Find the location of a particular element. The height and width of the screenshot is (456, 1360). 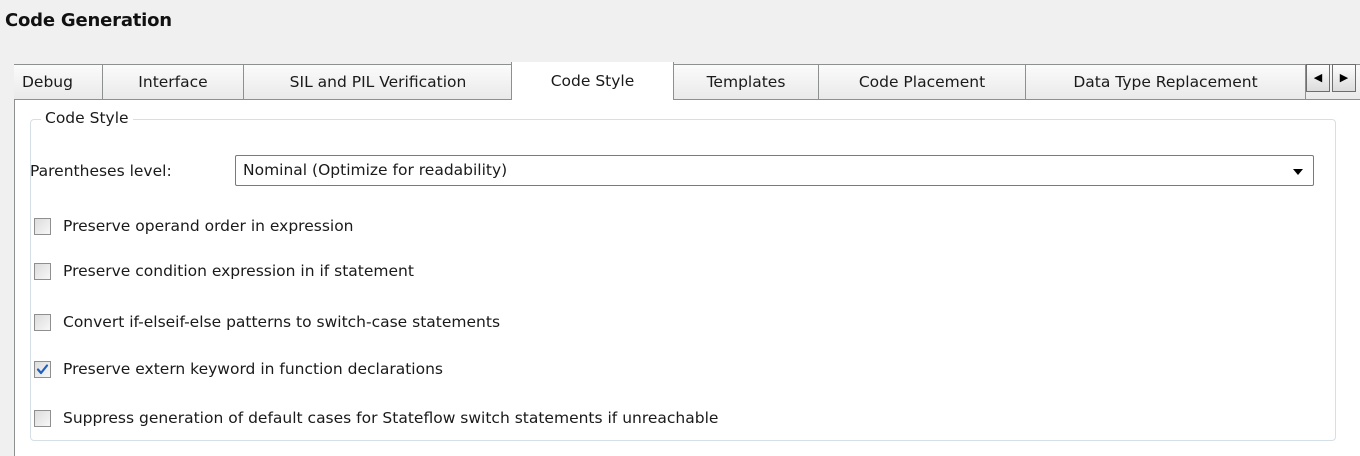

tab-label: Interface is located at coordinates (173, 82).